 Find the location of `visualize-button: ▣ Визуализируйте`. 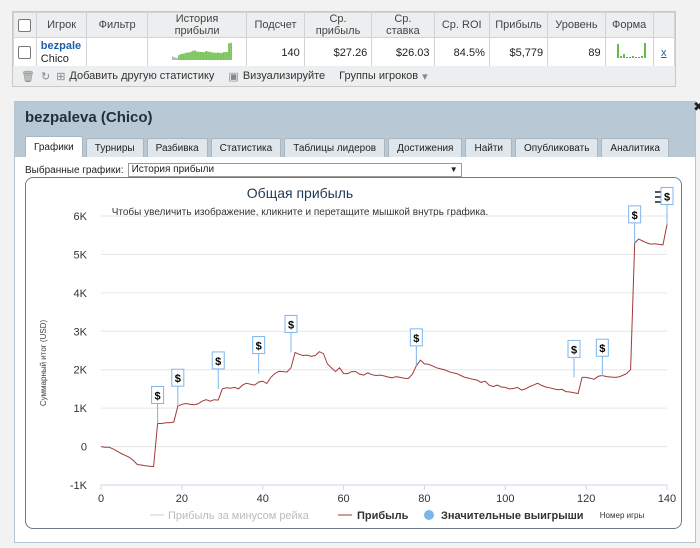

visualize-button: ▣ Визуализируйте is located at coordinates (276, 76).